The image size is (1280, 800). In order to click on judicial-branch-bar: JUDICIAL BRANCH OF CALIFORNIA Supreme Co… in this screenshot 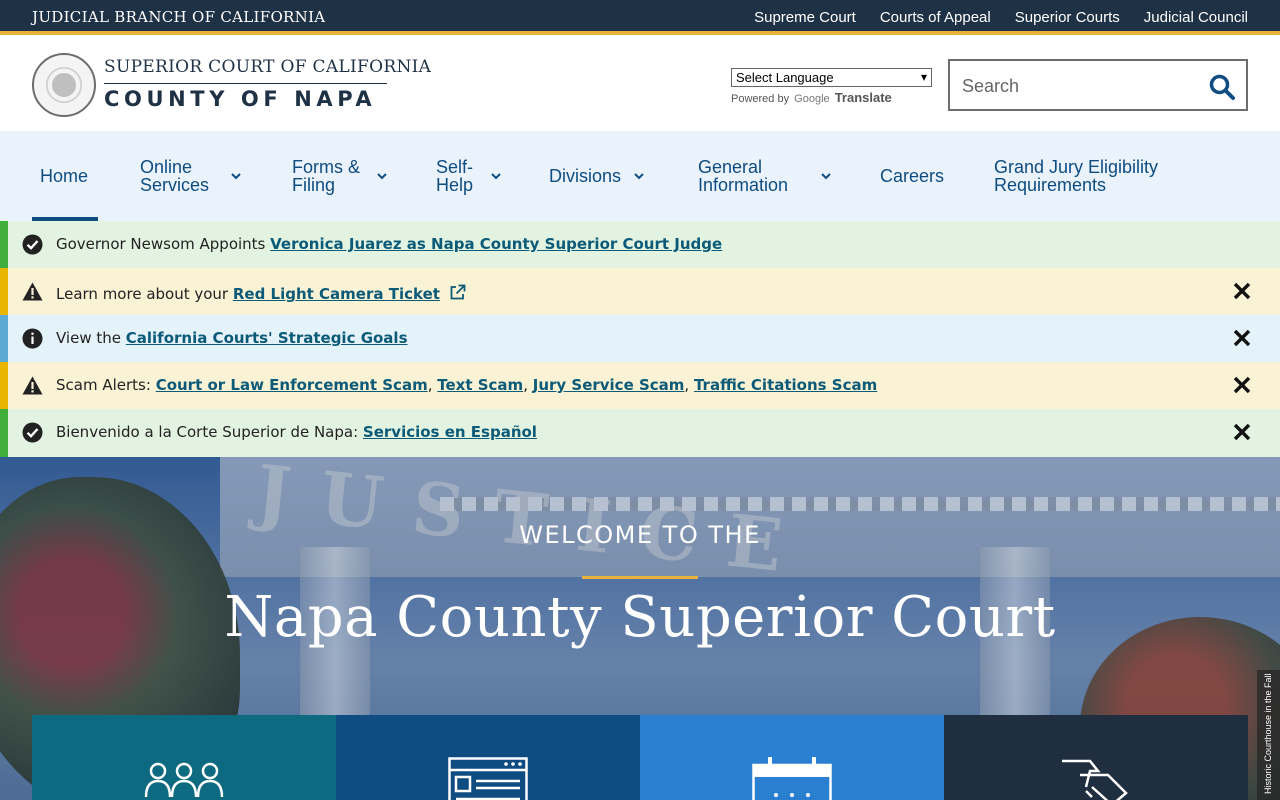, I will do `click(640, 17)`.